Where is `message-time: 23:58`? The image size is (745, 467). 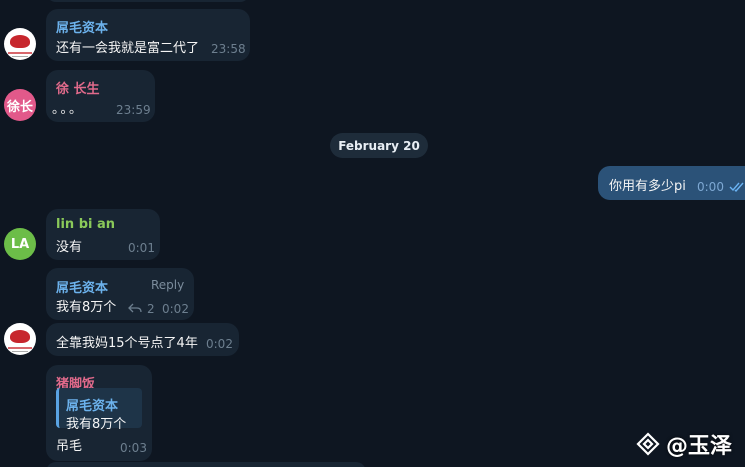 message-time: 23:58 is located at coordinates (228, 49).